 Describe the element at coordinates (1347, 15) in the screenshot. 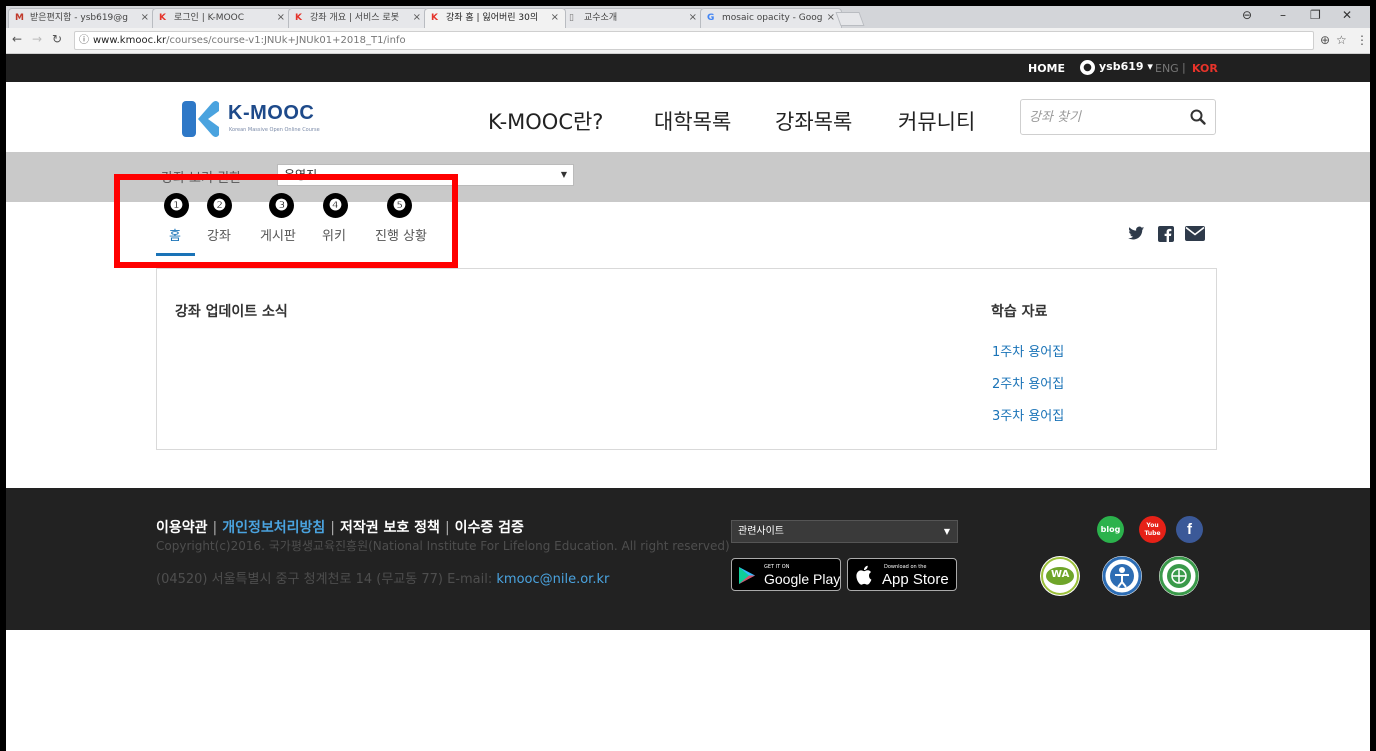

I see `window-close-button: ✕` at that location.